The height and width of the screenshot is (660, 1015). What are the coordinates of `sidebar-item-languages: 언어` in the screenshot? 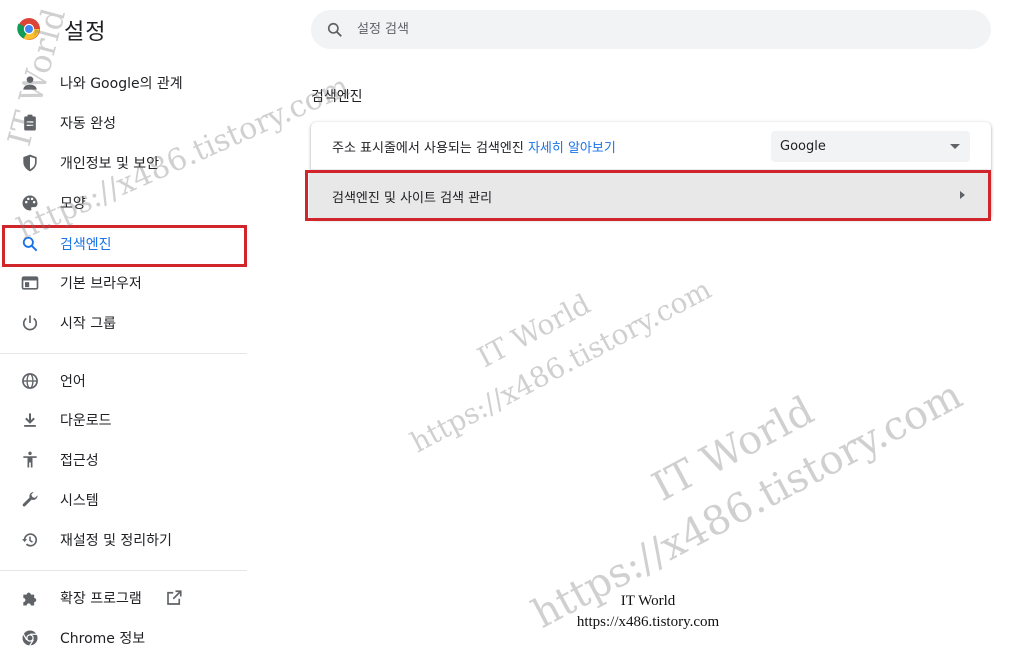 It's located at (123, 381).